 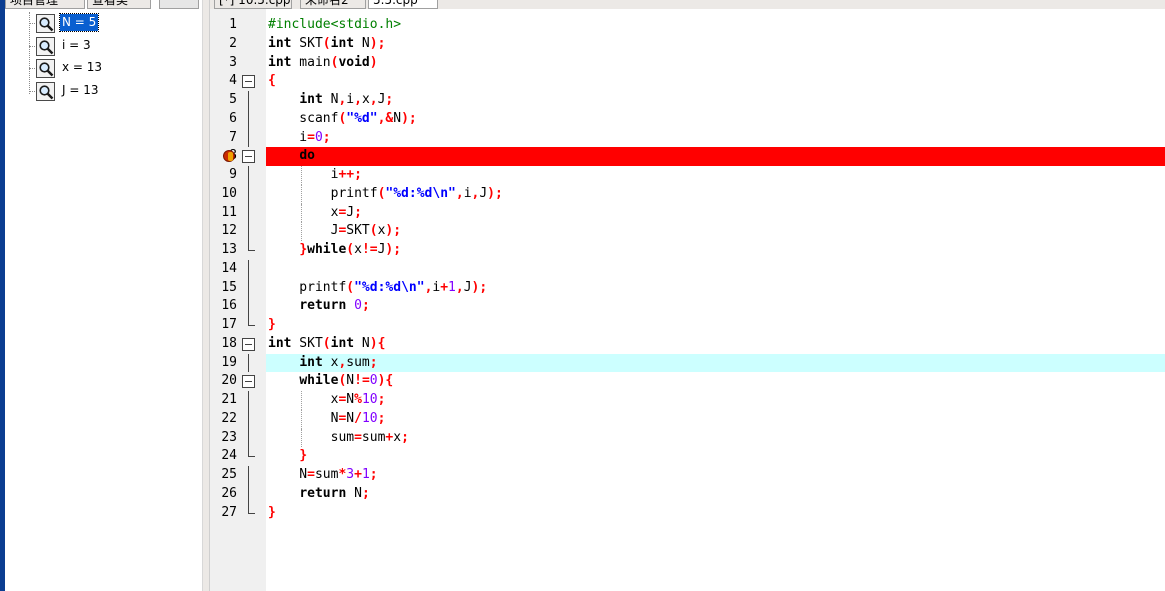 I want to click on line-number: 27, so click(x=223, y=513).